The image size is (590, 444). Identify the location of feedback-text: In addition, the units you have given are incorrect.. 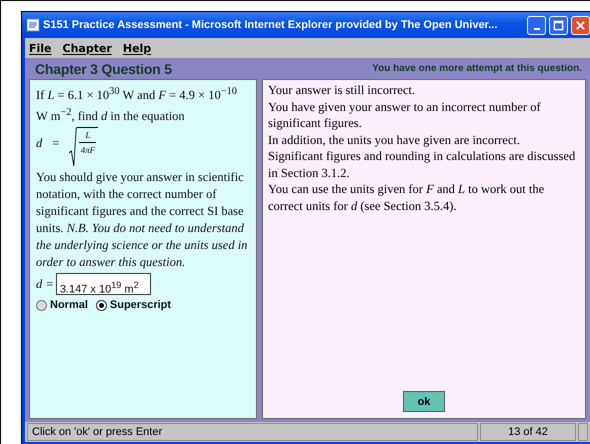
(394, 140).